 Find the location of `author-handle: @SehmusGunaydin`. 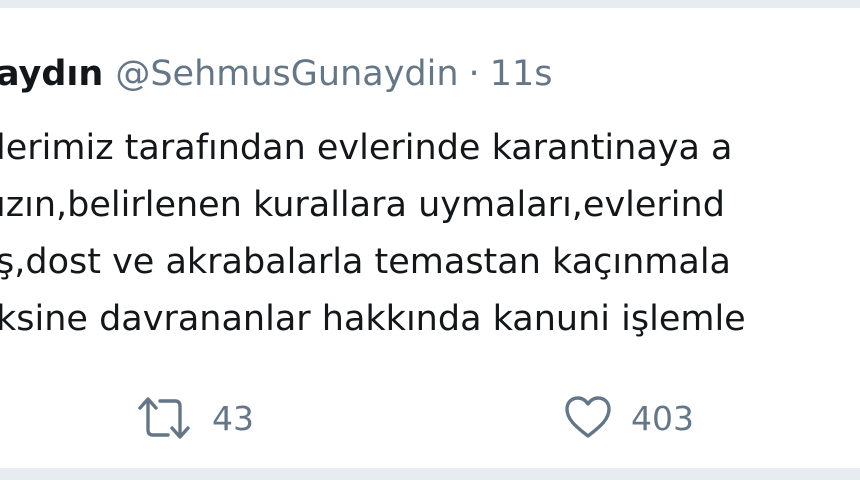

author-handle: @SehmusGunaydin is located at coordinates (286, 74).